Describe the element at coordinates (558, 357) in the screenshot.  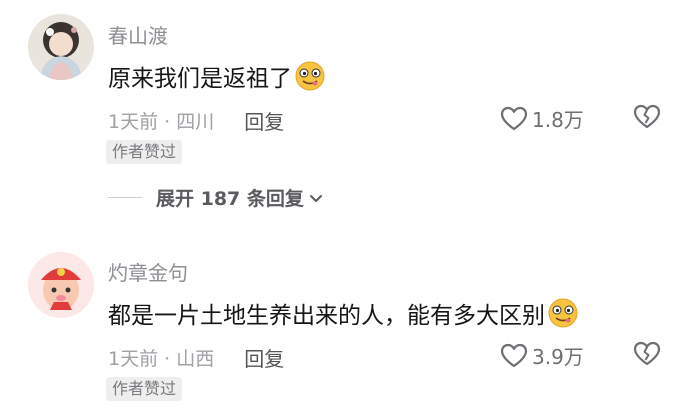
I see `like-count: 3.9万` at that location.